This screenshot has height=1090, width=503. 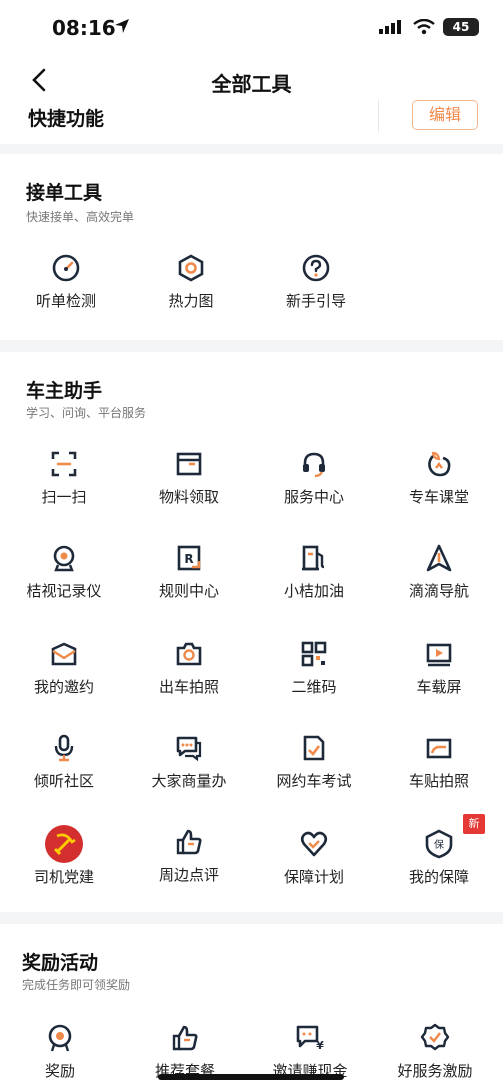 I want to click on tool-material: 物料领取, so click(x=189, y=477).